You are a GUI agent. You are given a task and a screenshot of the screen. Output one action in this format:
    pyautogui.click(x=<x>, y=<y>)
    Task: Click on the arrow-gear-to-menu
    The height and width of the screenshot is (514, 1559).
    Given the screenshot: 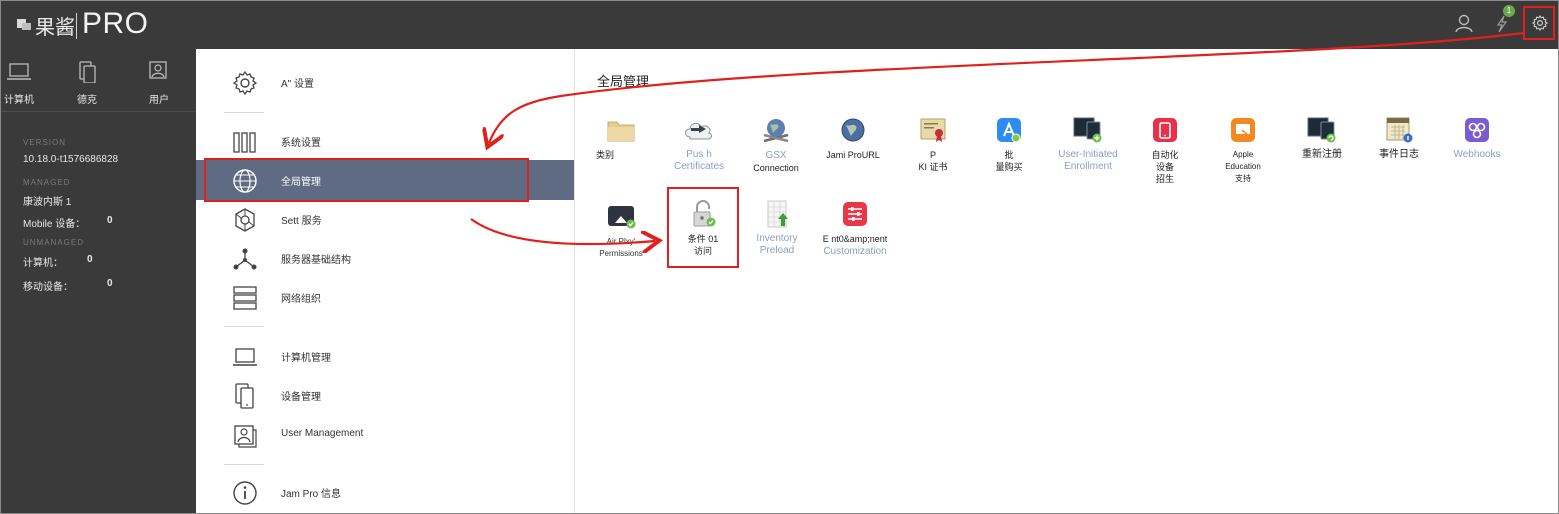 What is the action you would take?
    pyautogui.click(x=1006, y=87)
    